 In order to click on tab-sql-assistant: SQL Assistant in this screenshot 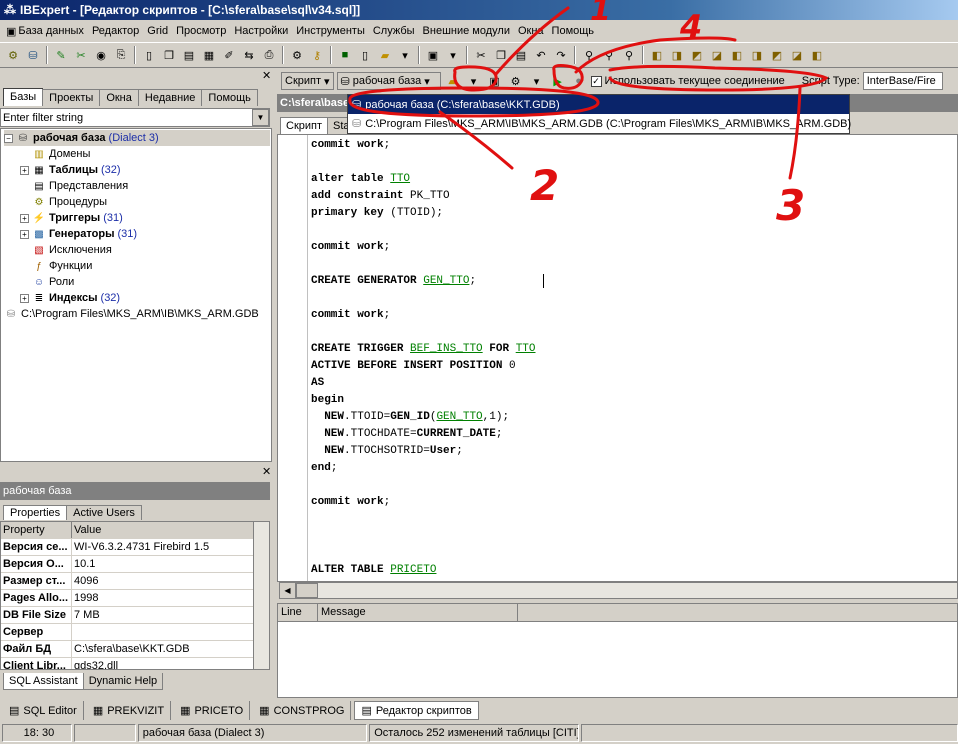, I will do `click(43, 681)`.